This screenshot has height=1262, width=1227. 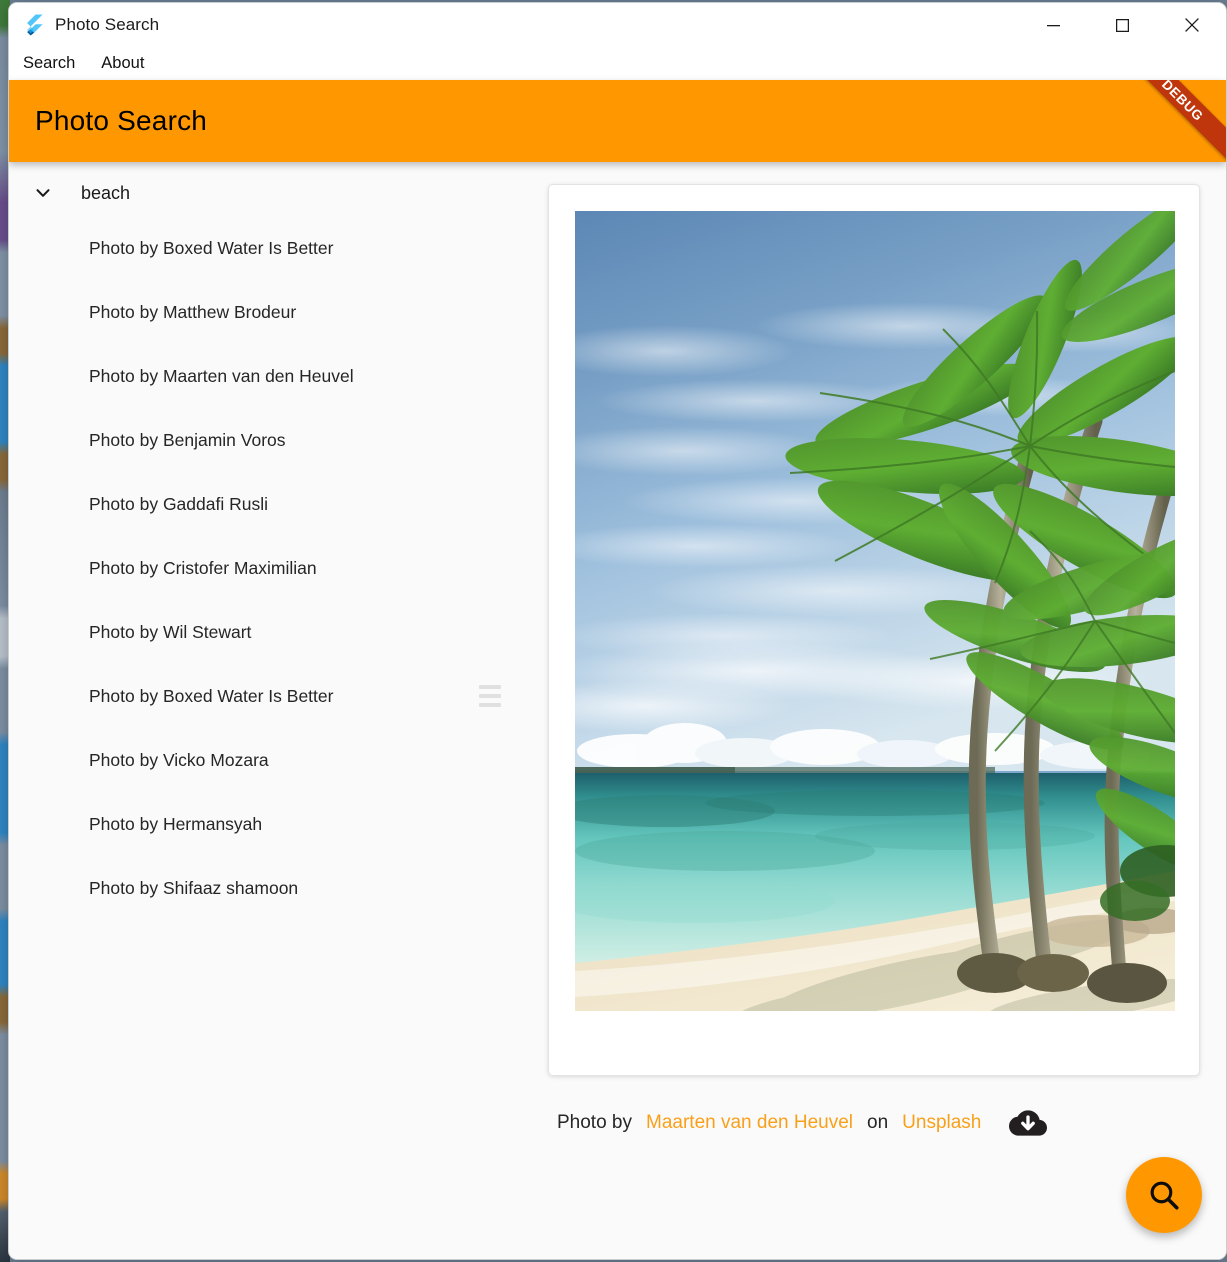 I want to click on drag-handle-icon, so click(x=490, y=696).